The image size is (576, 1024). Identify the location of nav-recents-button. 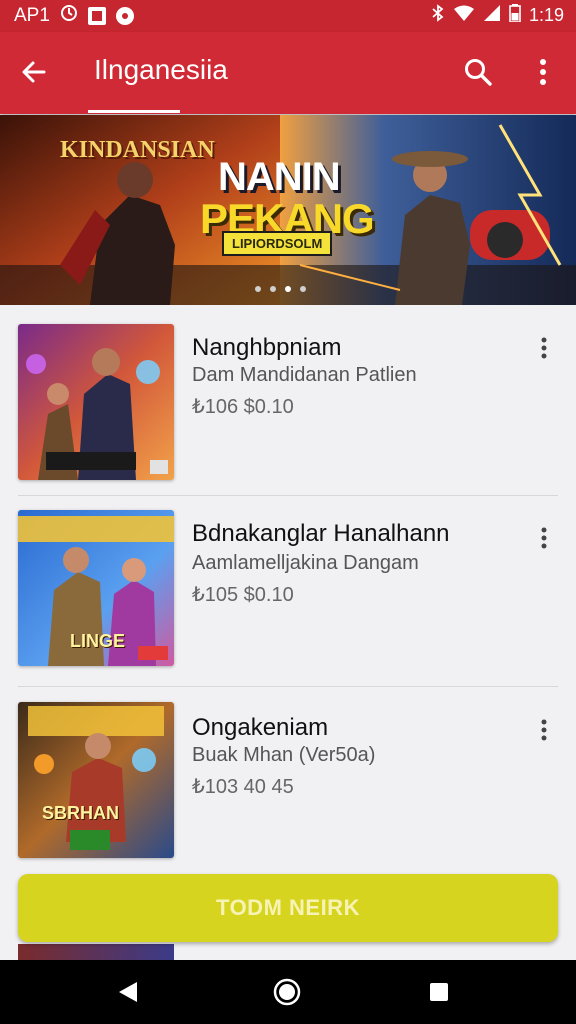
(439, 992).